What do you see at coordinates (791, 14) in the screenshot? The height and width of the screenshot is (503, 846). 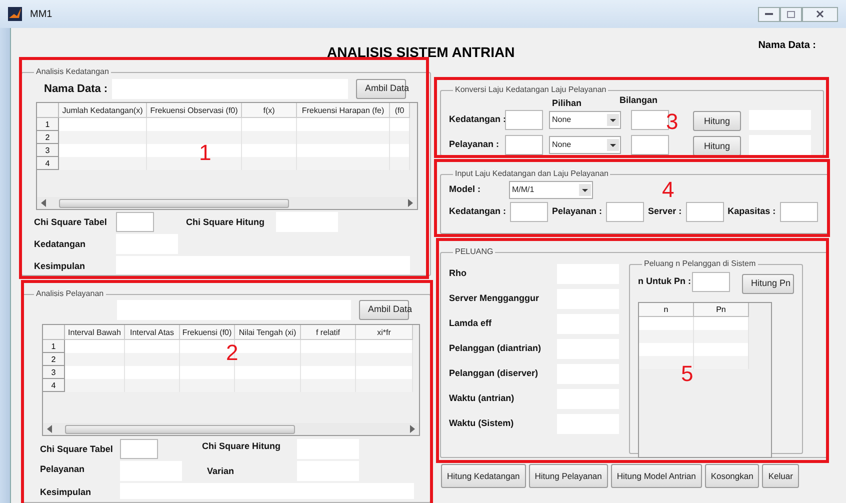 I see `maximize-button` at bounding box center [791, 14].